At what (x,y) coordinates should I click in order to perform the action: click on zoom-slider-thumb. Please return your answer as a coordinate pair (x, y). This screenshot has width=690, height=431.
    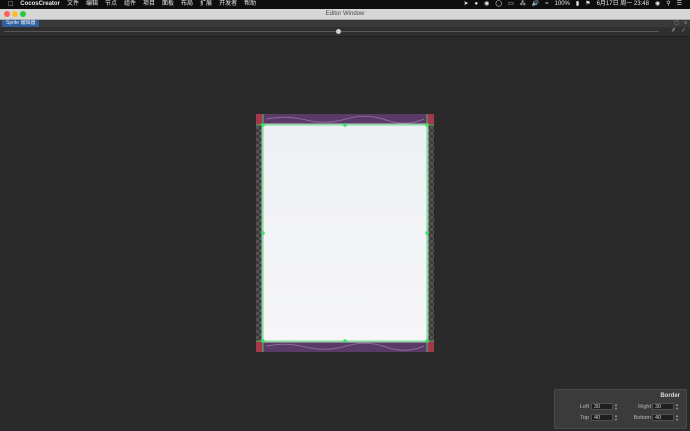
    Looking at the image, I should click on (338, 31).